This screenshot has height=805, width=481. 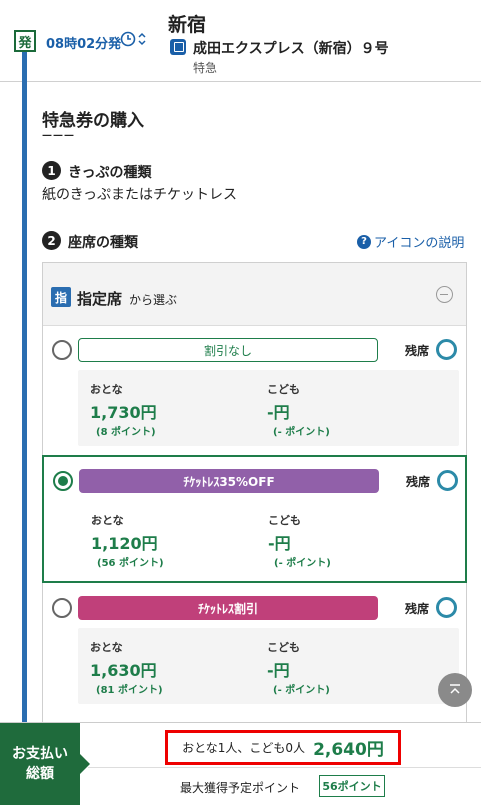 What do you see at coordinates (93, 121) in the screenshot?
I see `page-title: 特急券の購入` at bounding box center [93, 121].